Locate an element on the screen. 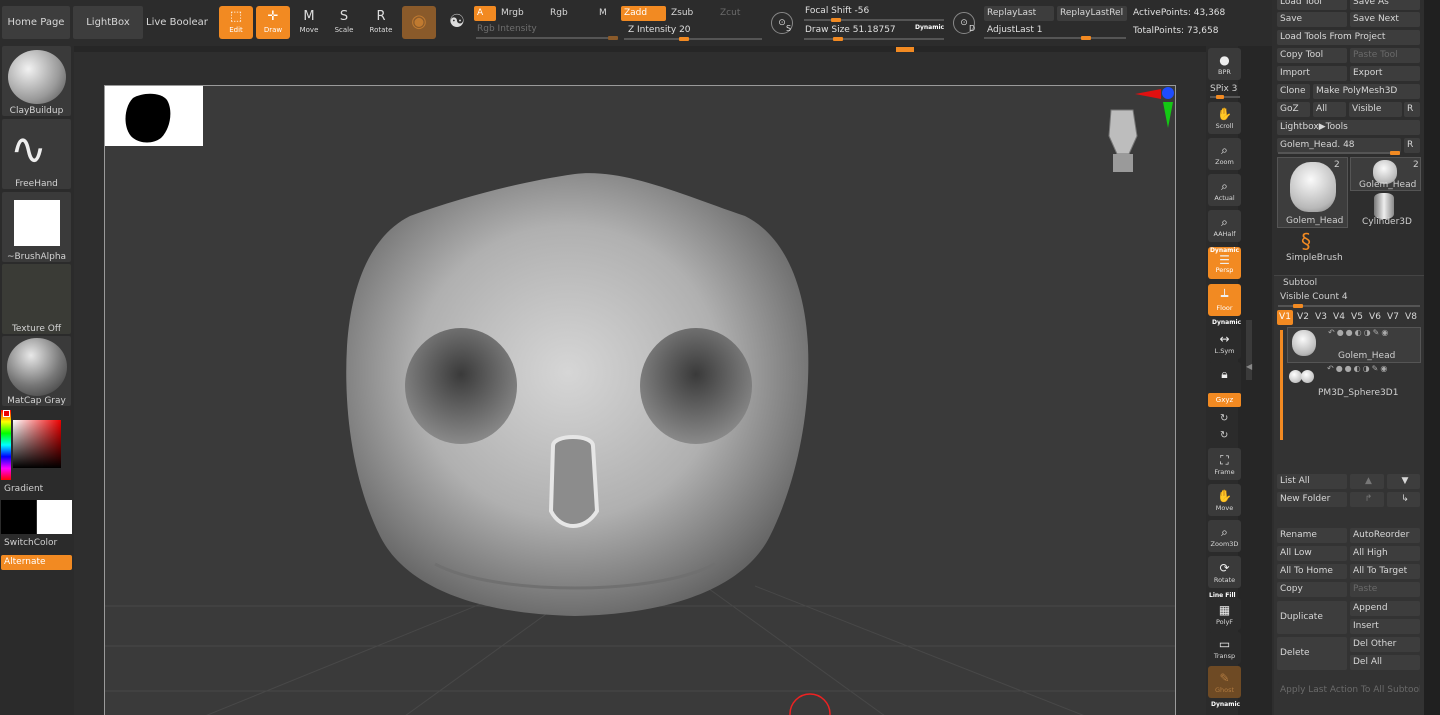 Image resolution: width=1440 pixels, height=715 pixels. rotate-mode-button: R Rotate is located at coordinates (381, 22).